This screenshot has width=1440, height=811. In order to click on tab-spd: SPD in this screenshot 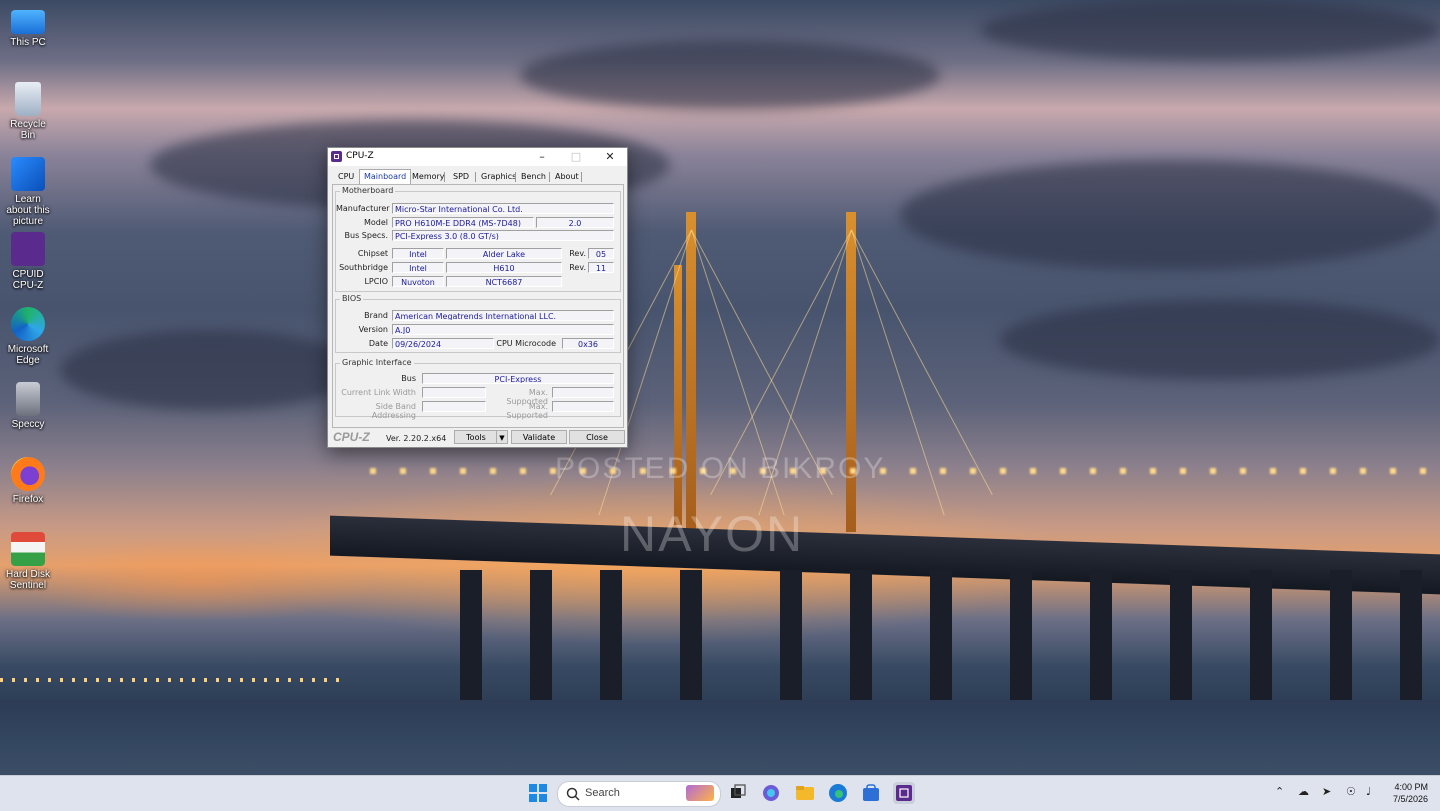, I will do `click(461, 176)`.